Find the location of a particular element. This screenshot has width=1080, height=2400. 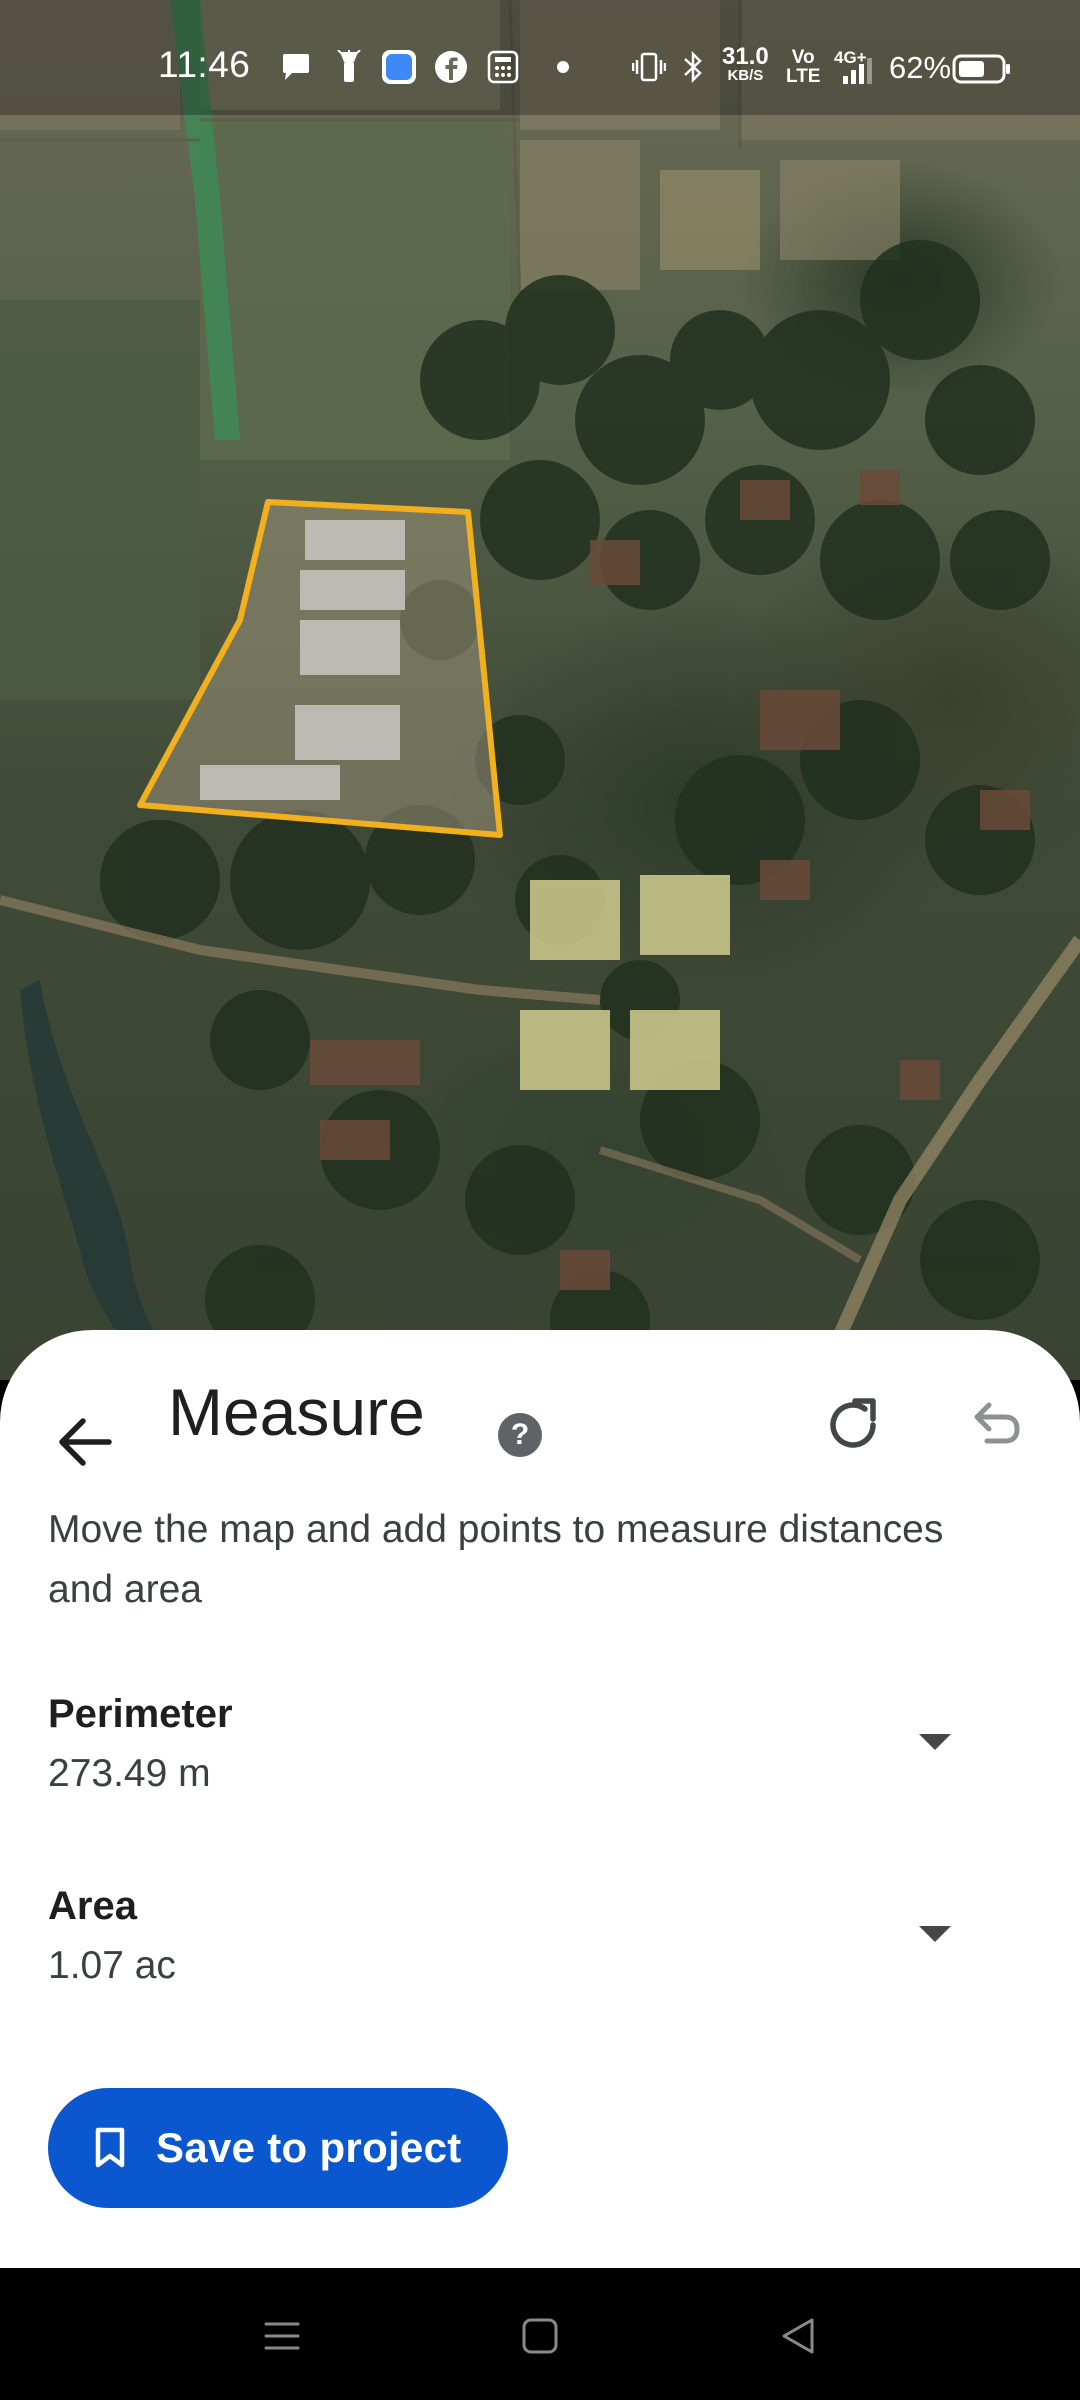

redo-icon is located at coordinates (853, 1423).